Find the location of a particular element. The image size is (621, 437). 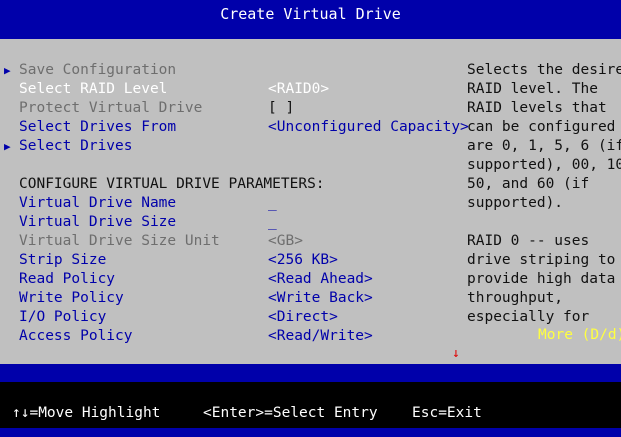

more-indicator: More (D/d) is located at coordinates (579, 335).